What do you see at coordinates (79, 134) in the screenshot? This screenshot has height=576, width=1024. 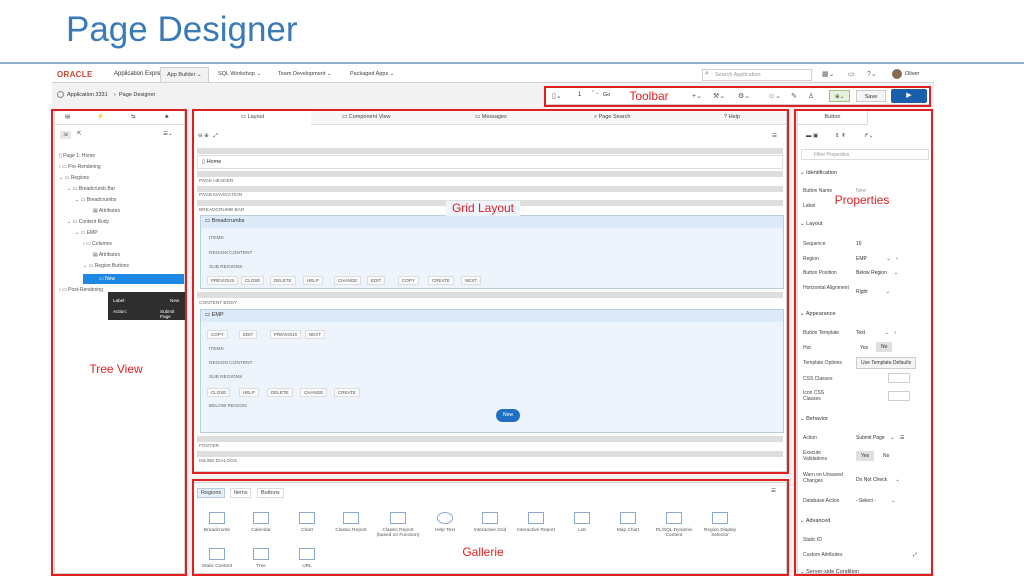 I see `group-view-toggle: ⇱` at bounding box center [79, 134].